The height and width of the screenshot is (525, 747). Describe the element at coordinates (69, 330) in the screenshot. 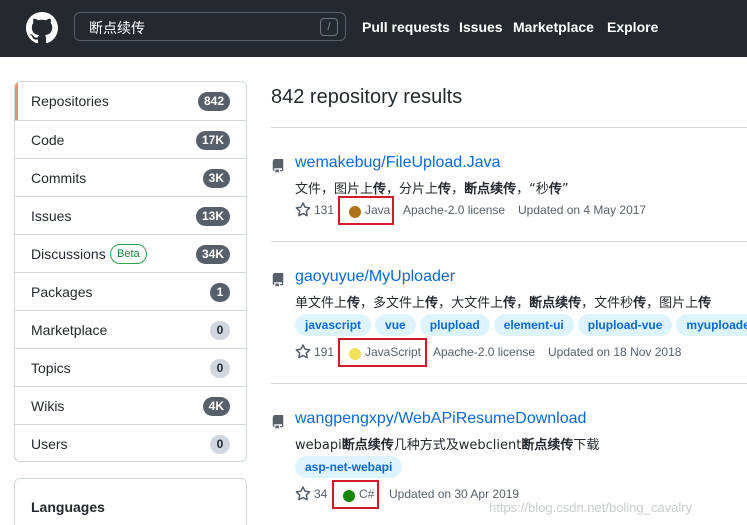

I see `filter-label: Marketplace` at that location.